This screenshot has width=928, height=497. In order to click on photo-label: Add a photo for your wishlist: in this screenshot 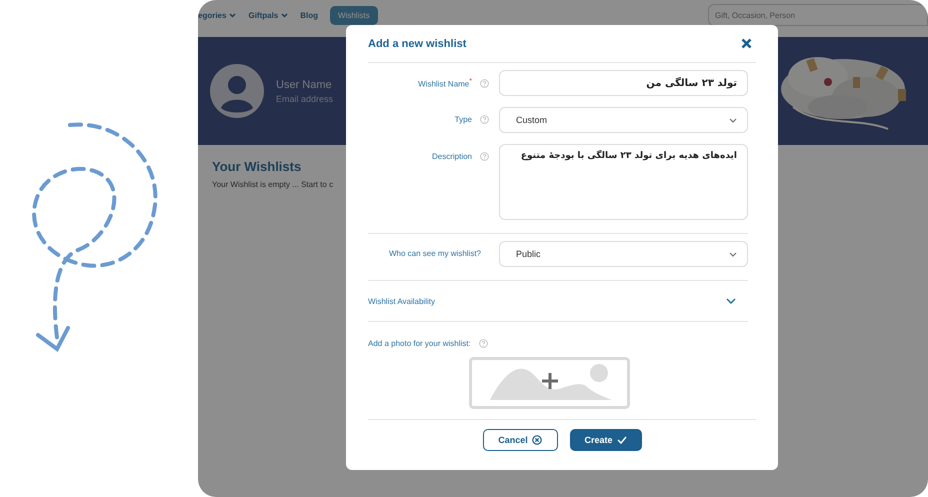, I will do `click(419, 343)`.